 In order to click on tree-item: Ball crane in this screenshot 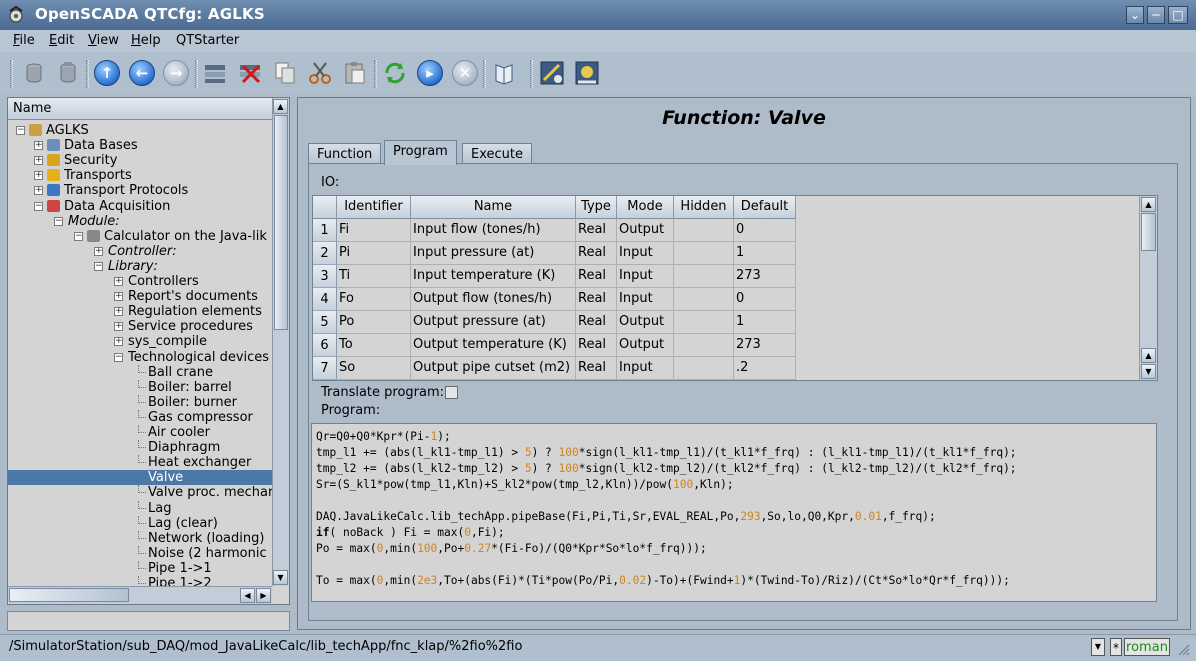, I will do `click(180, 372)`.